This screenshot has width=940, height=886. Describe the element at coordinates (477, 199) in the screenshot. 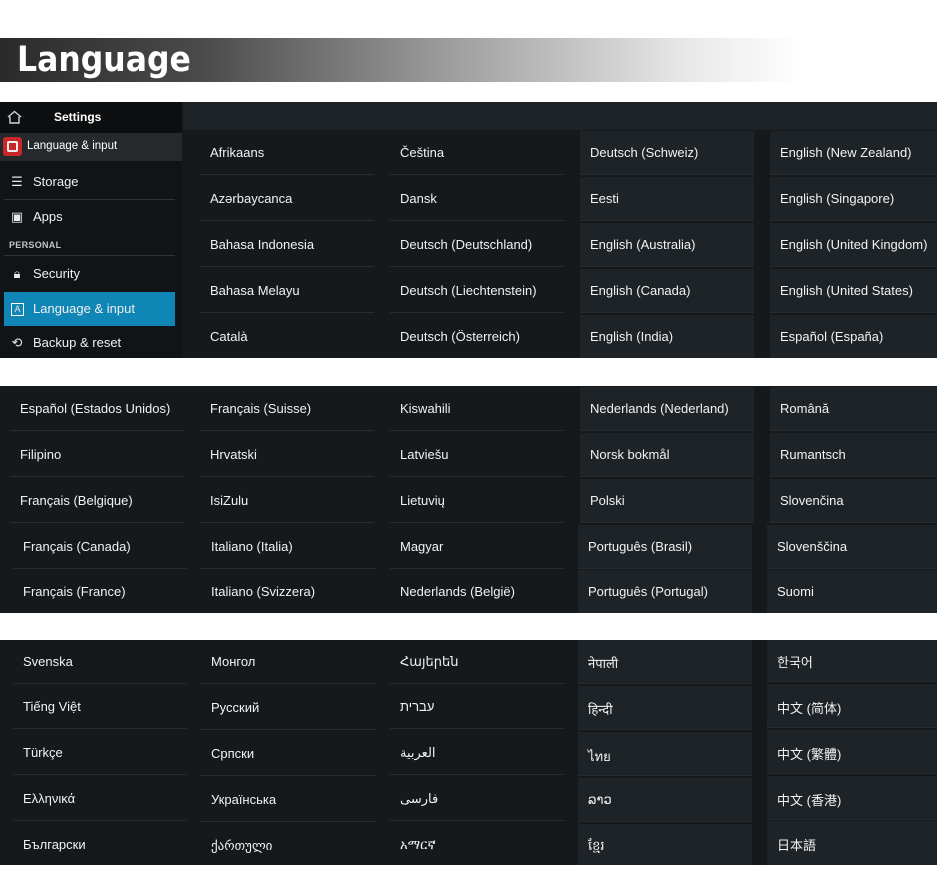

I see `language-option: Dansk` at that location.